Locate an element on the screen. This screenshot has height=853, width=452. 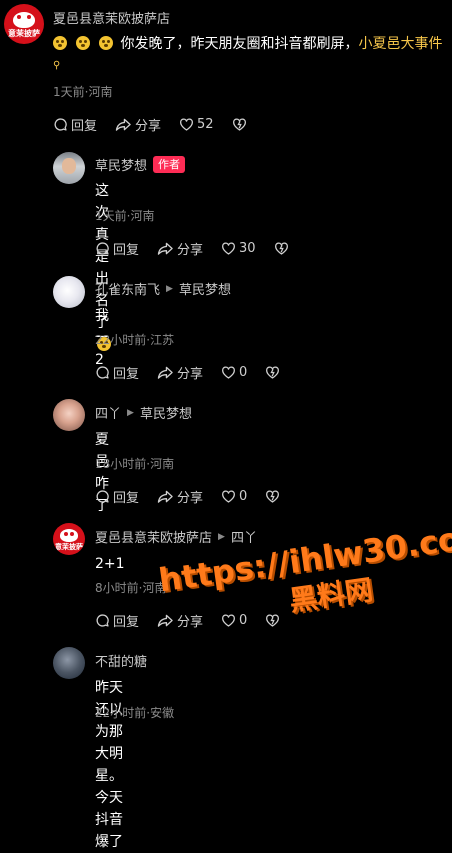
like-button: 30 is located at coordinates (238, 248).